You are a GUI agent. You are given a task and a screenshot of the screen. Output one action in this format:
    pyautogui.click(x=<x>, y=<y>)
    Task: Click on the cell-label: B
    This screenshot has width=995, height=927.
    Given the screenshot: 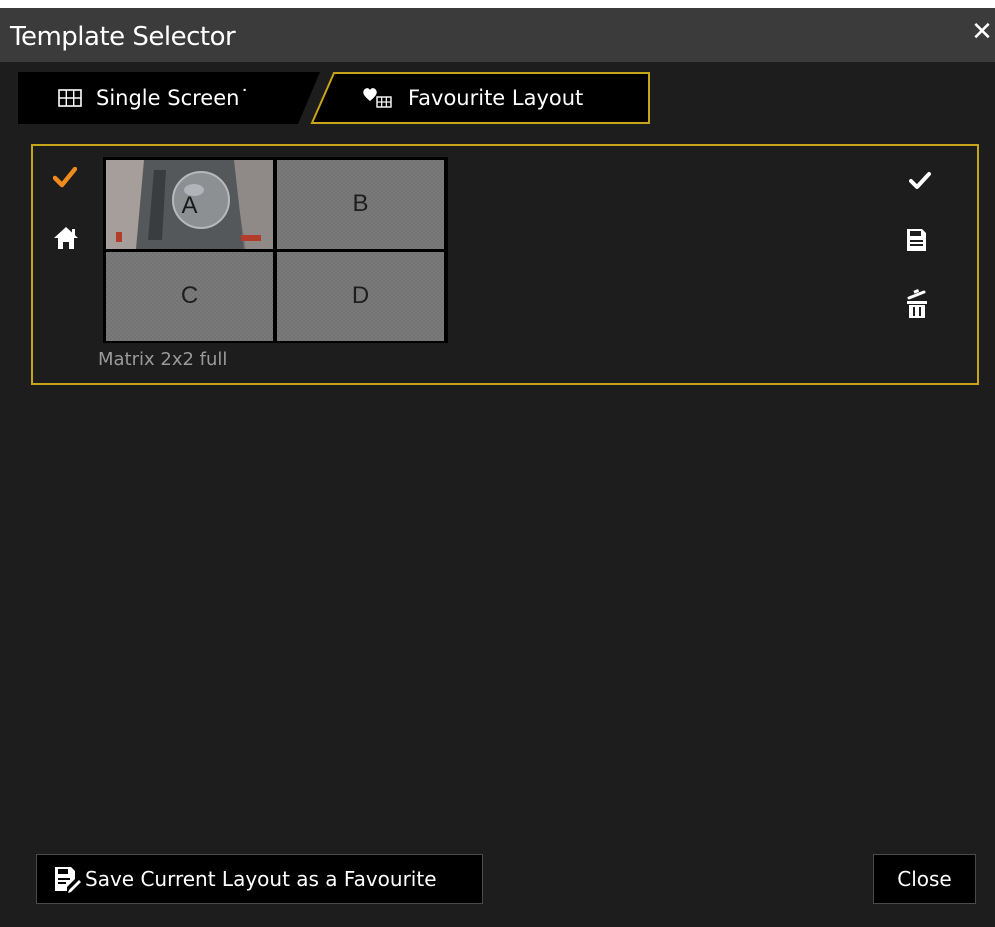 What is the action you would take?
    pyautogui.click(x=360, y=203)
    